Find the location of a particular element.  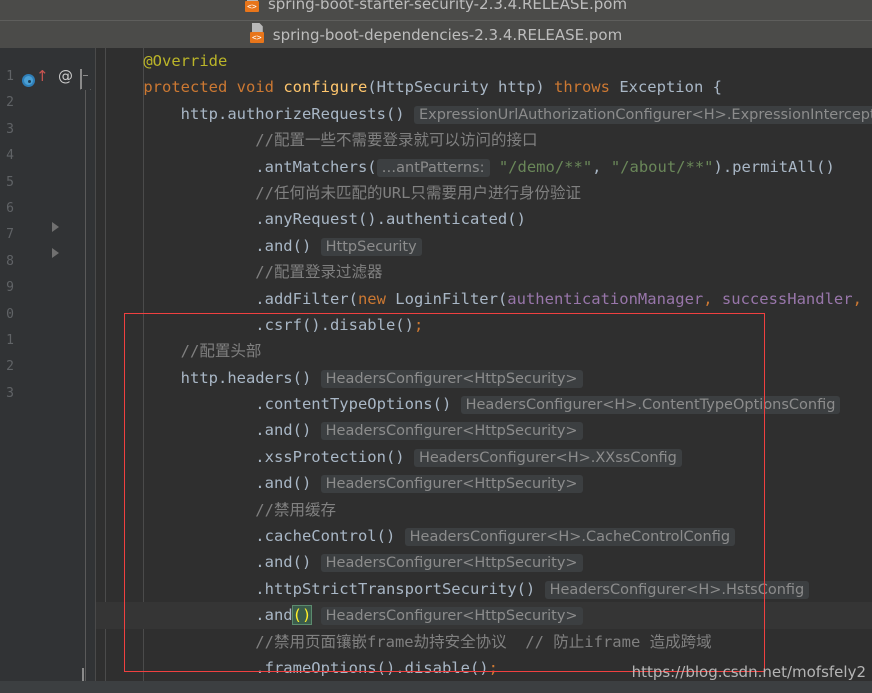

code-token-kw: throws is located at coordinates (586, 87).